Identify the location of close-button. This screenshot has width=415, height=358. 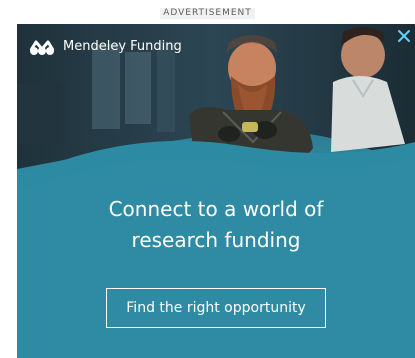
(404, 35).